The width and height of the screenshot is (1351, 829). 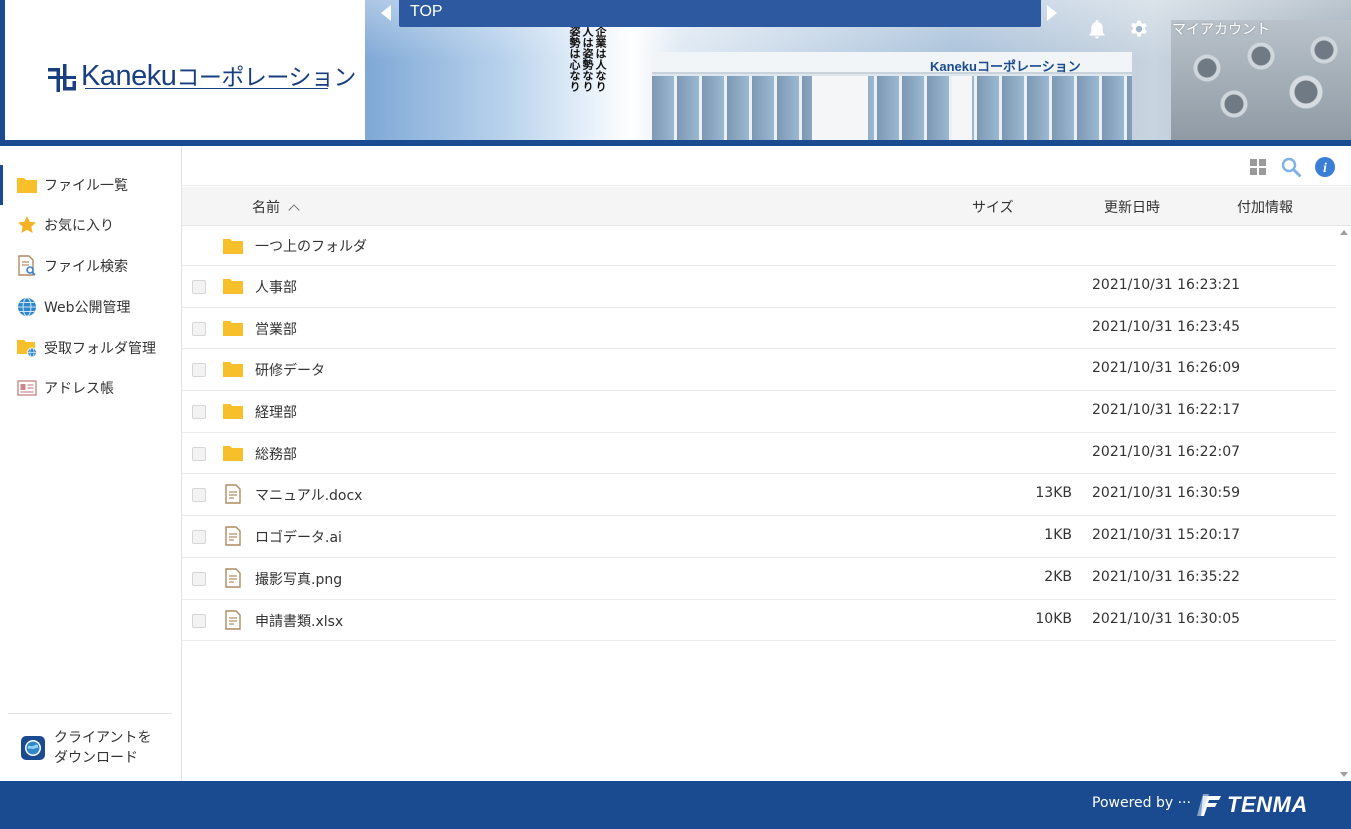 What do you see at coordinates (102, 748) in the screenshot?
I see `client-download-label: クライアントを ダウンロード` at bounding box center [102, 748].